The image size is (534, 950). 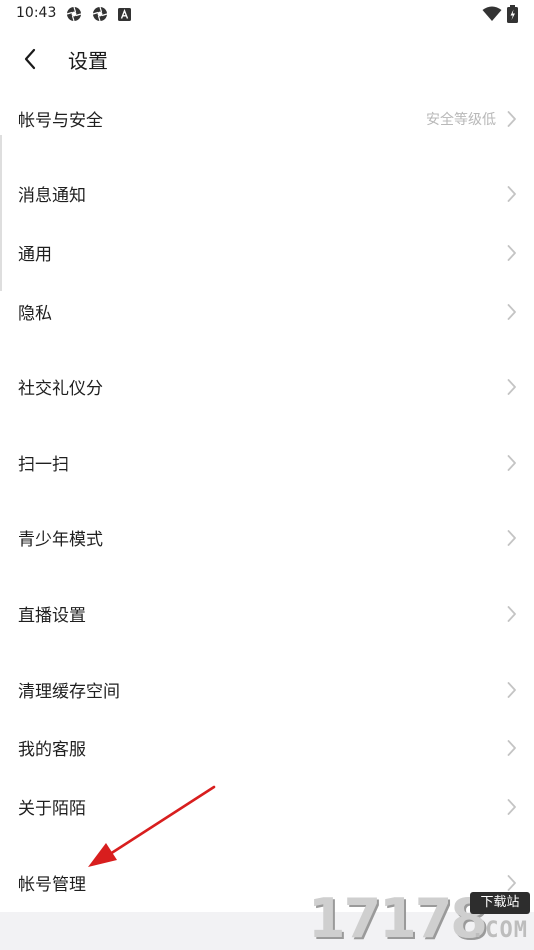 What do you see at coordinates (52, 750) in the screenshot?
I see `row-label: 我的客服` at bounding box center [52, 750].